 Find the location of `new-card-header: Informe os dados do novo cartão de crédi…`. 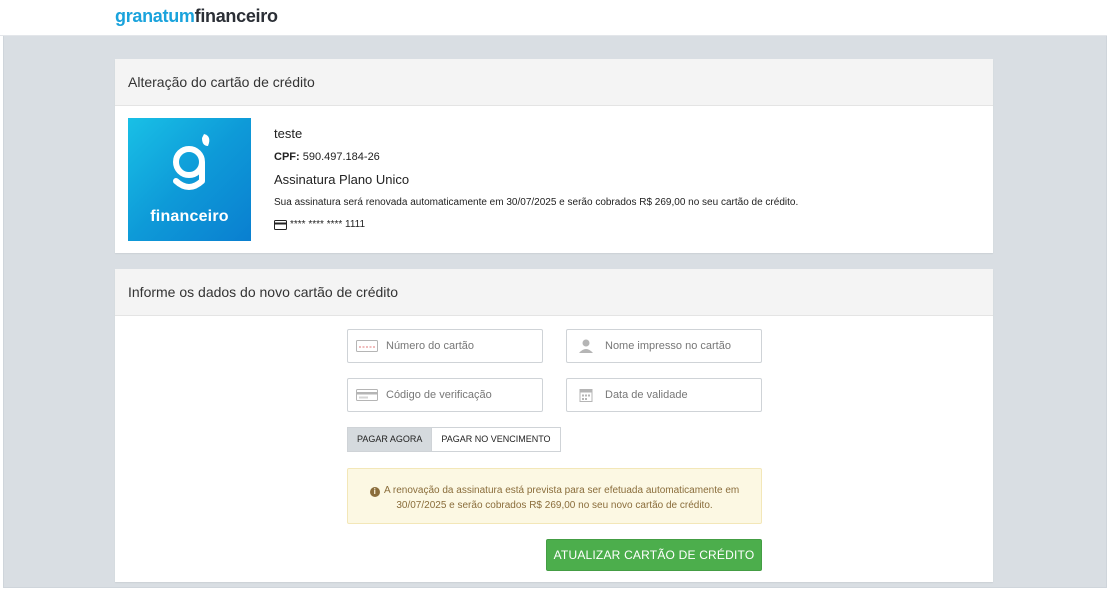

new-card-header: Informe os dados do novo cartão de crédi… is located at coordinates (554, 292).